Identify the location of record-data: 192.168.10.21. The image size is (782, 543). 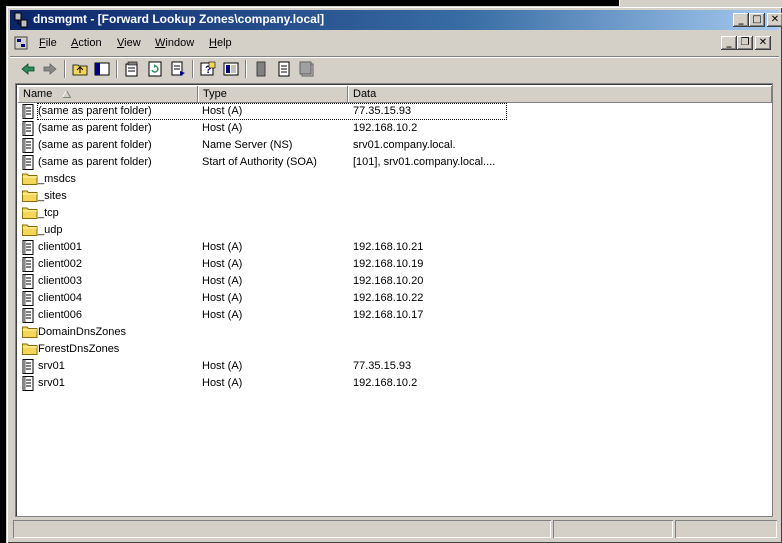
(388, 247).